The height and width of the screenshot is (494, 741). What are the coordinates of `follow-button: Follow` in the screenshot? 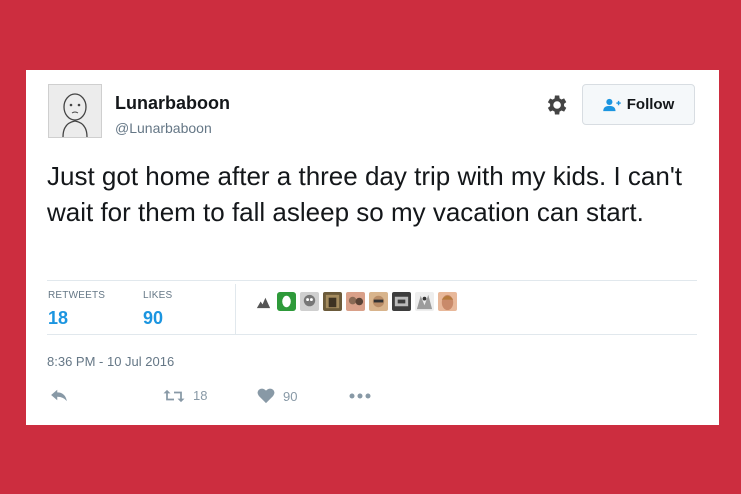 It's located at (638, 104).